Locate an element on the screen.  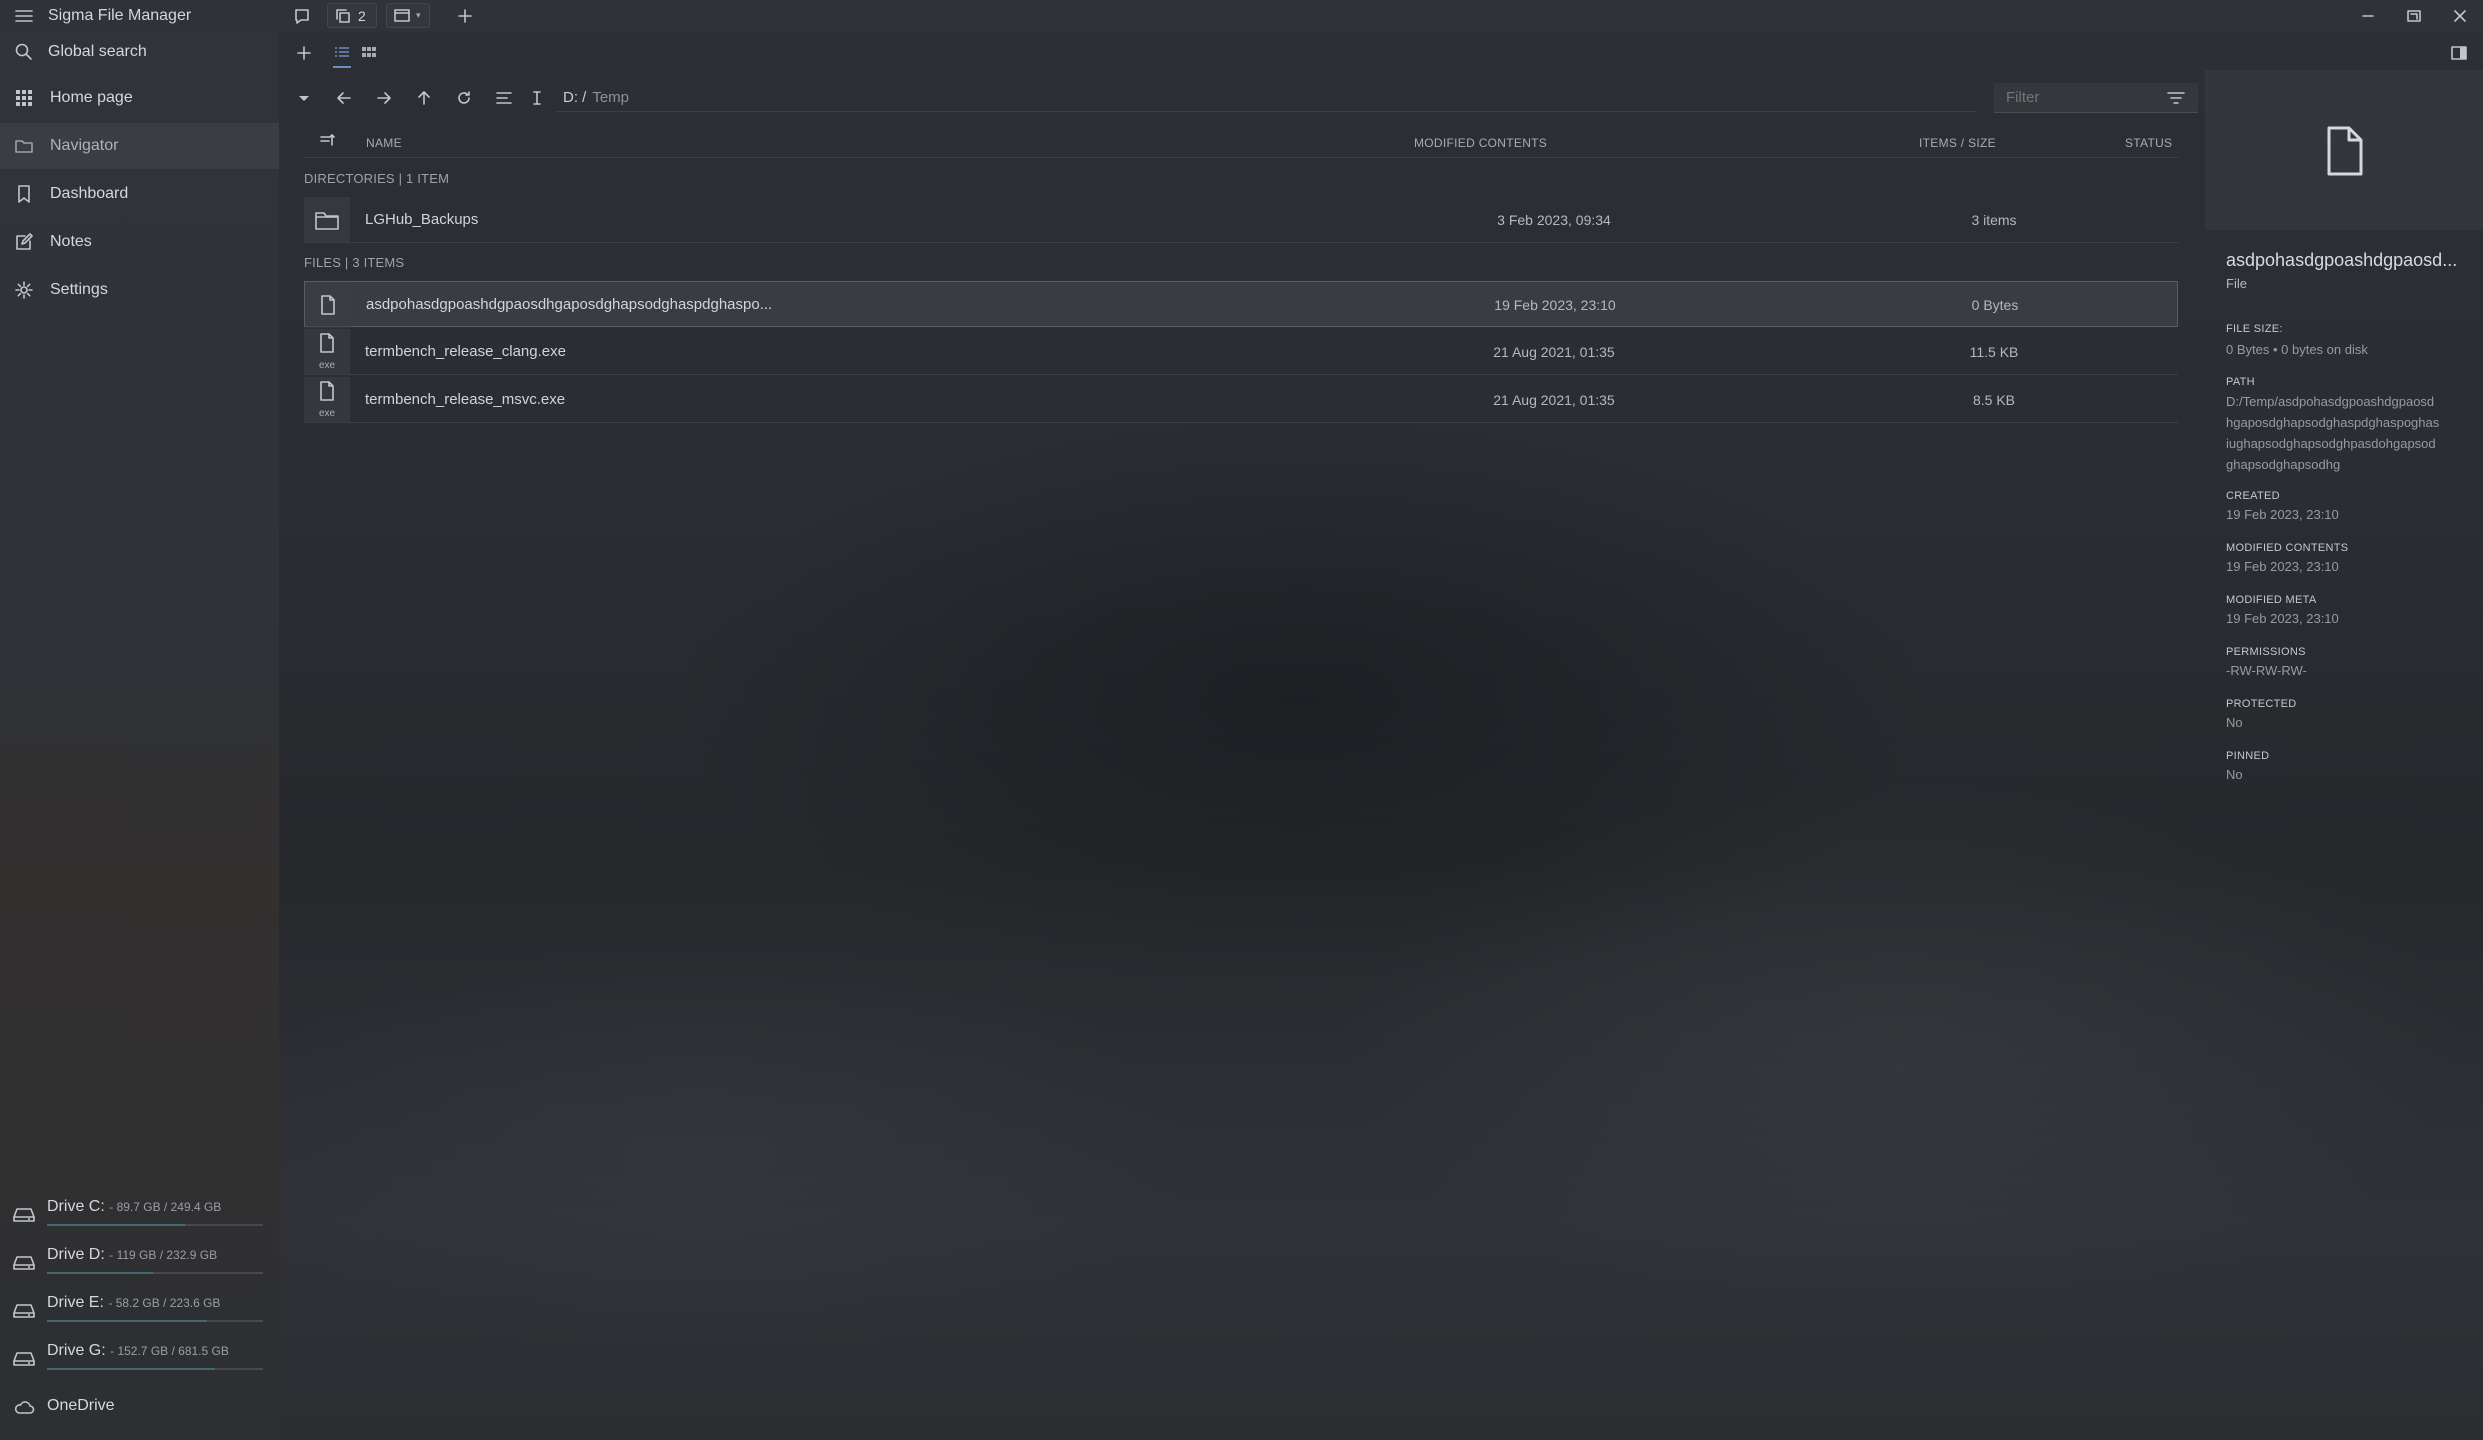
add-tab-icon is located at coordinates (465, 16).